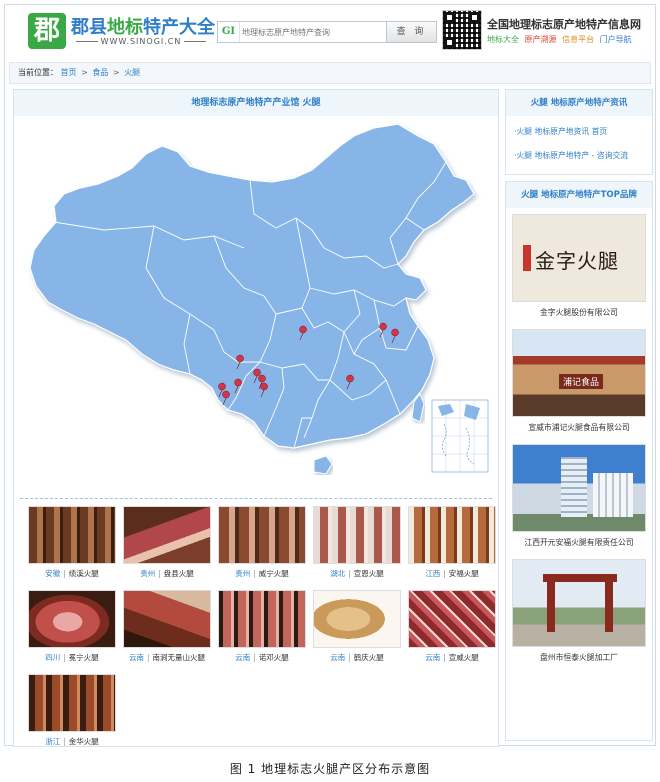 This screenshot has height=782, width=660. Describe the element at coordinates (464, 657) in the screenshot. I see `product-name: 宣威火腿` at that location.